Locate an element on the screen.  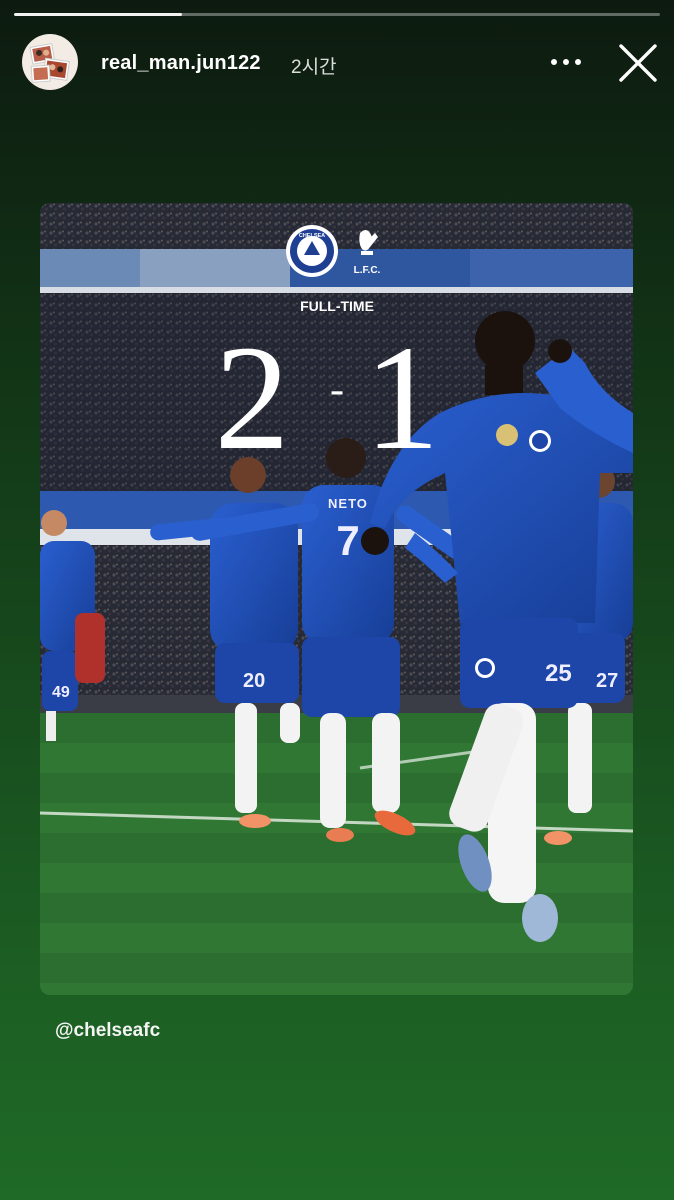
close-button is located at coordinates (637, 63).